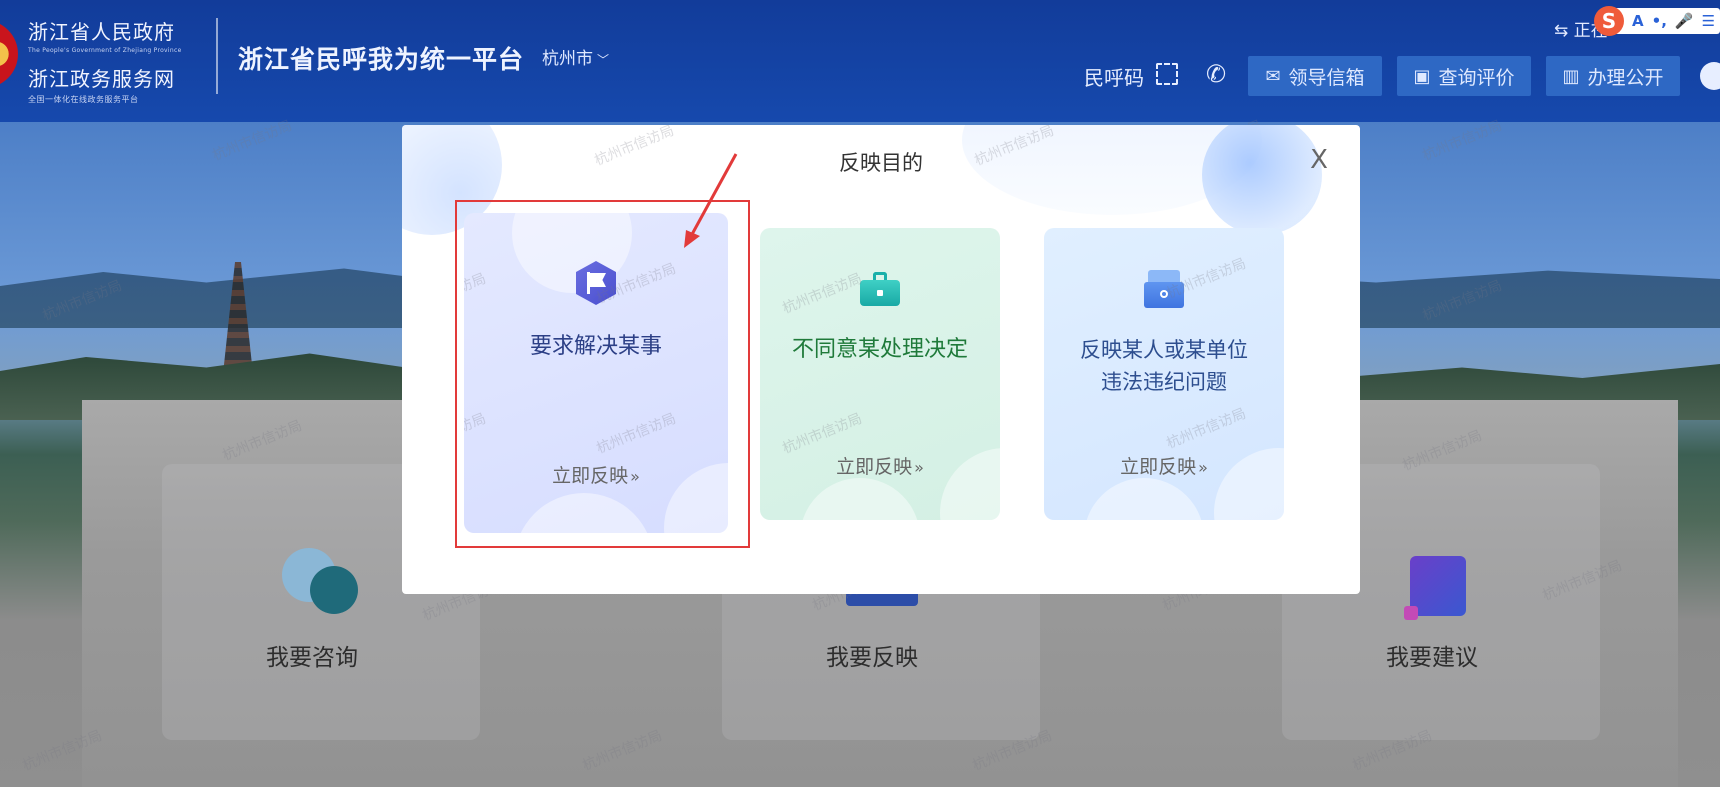 The width and height of the screenshot is (1720, 787). I want to click on consult-label: 我要咨询, so click(312, 655).